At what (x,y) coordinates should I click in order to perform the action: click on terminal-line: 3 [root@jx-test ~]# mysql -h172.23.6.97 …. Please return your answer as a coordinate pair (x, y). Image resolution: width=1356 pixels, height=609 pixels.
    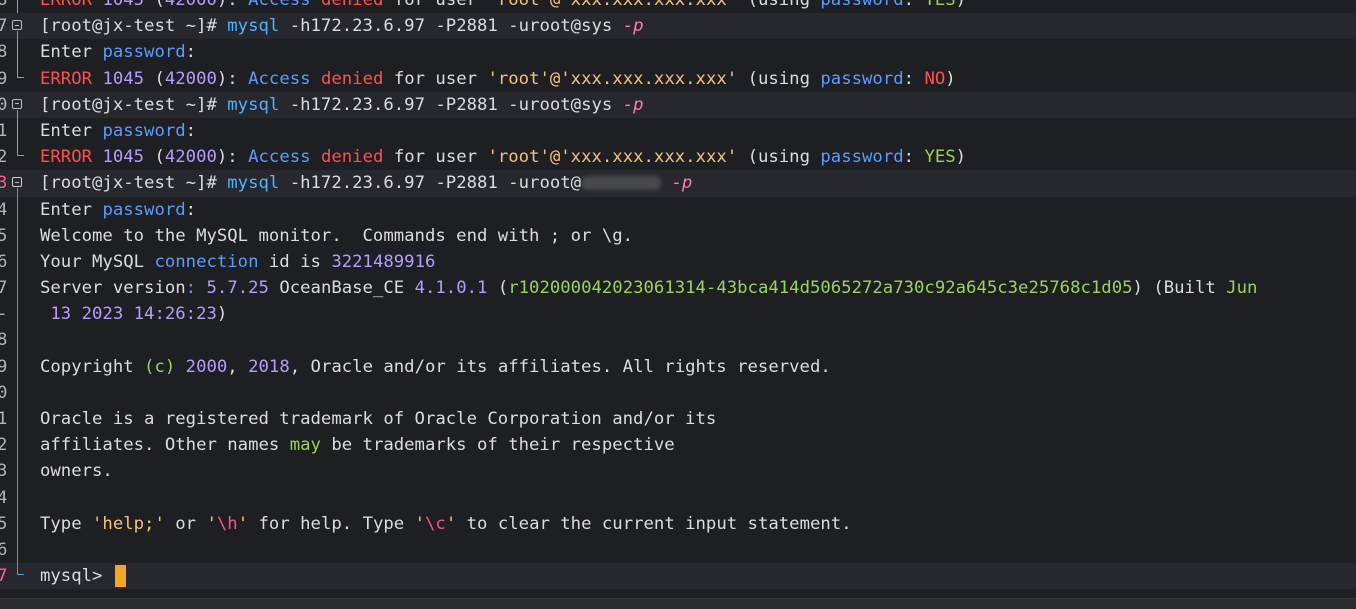
    Looking at the image, I should click on (678, 183).